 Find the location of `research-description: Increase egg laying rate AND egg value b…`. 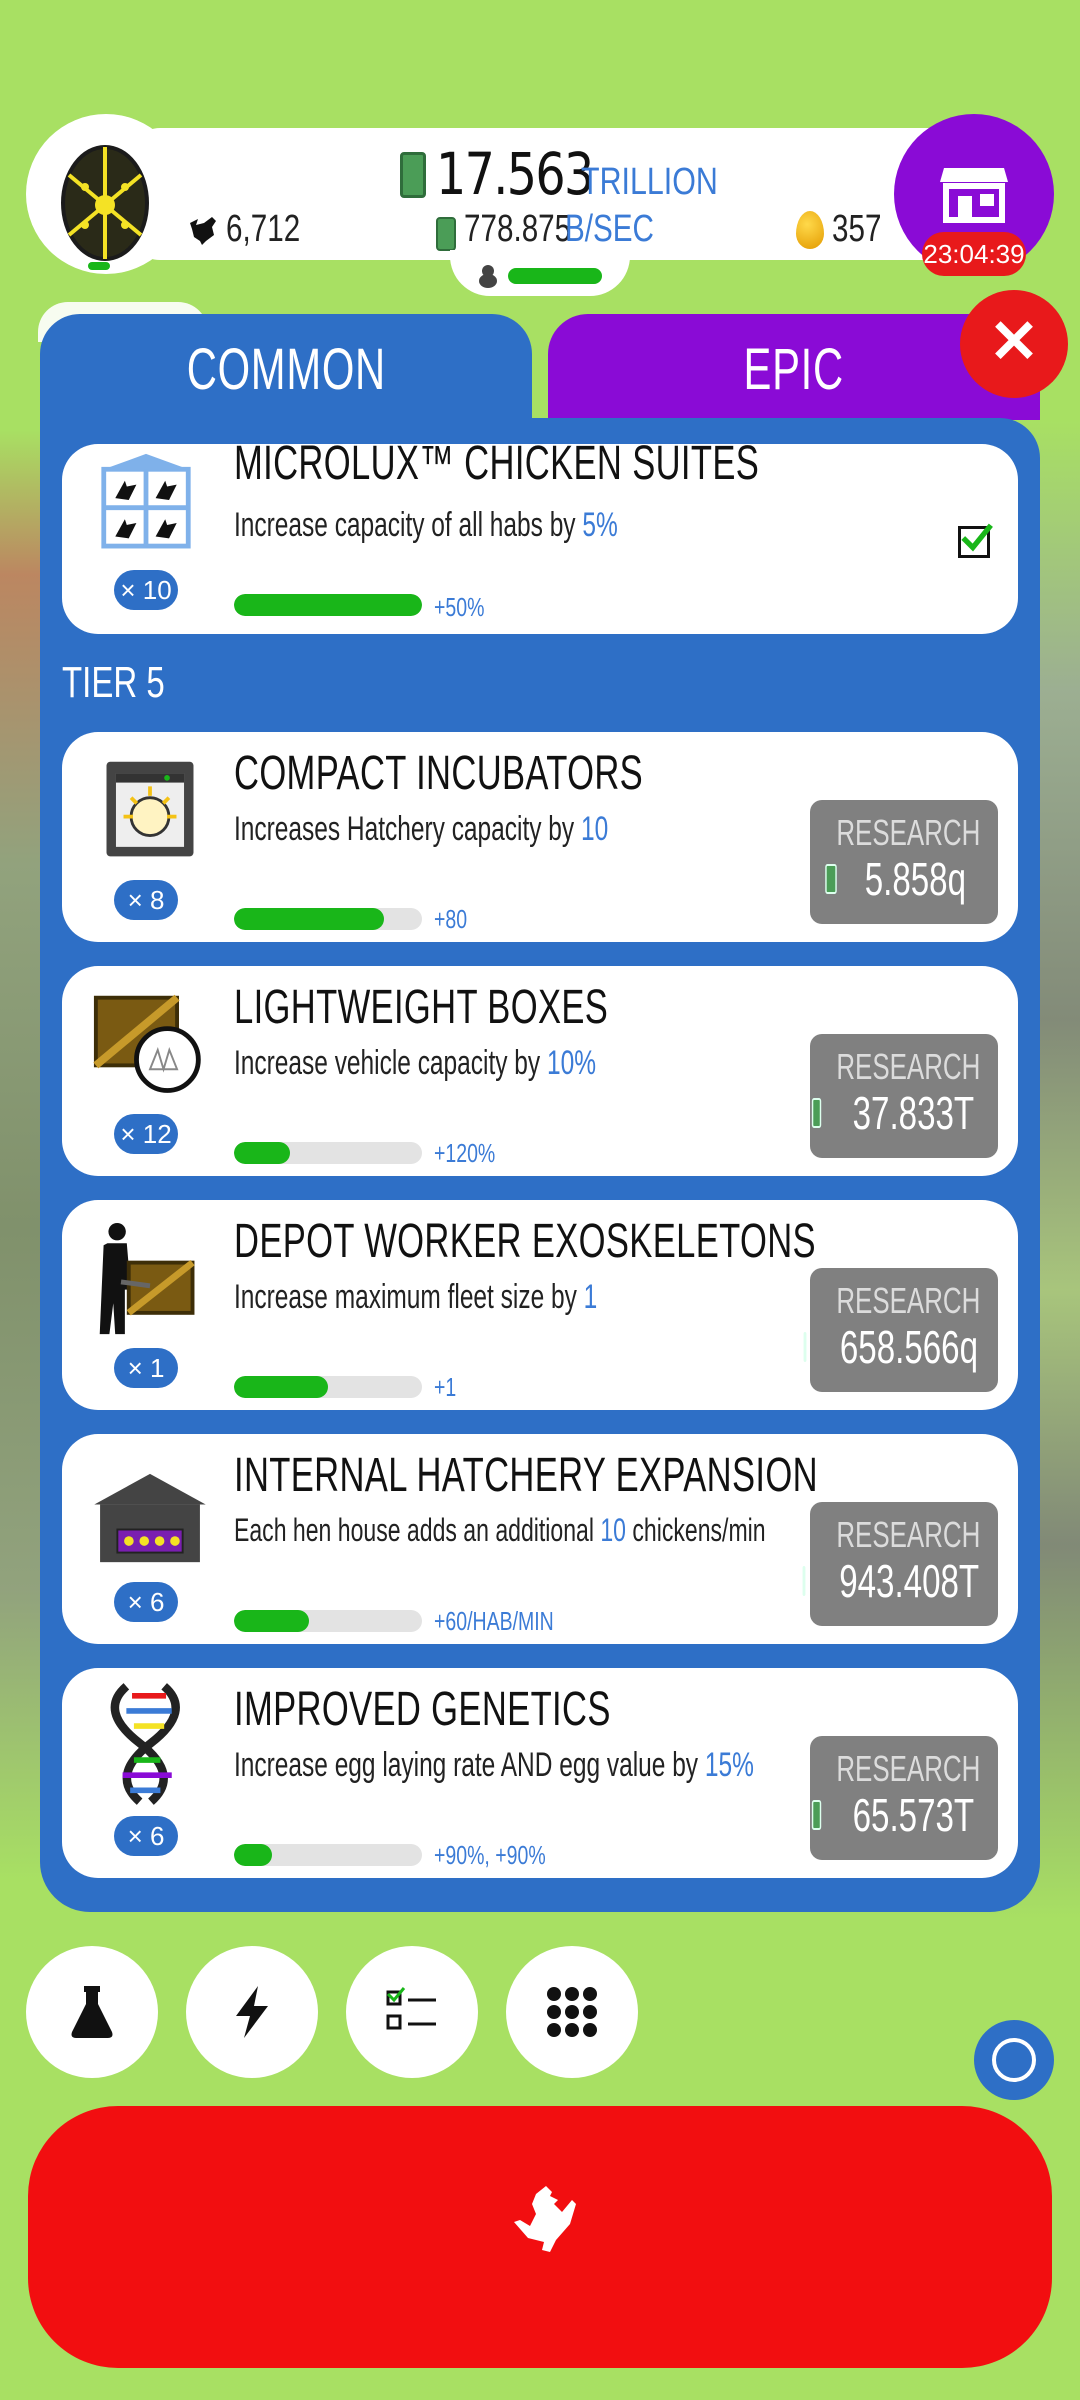

research-description: Increase egg laying rate AND egg value b… is located at coordinates (494, 1765).